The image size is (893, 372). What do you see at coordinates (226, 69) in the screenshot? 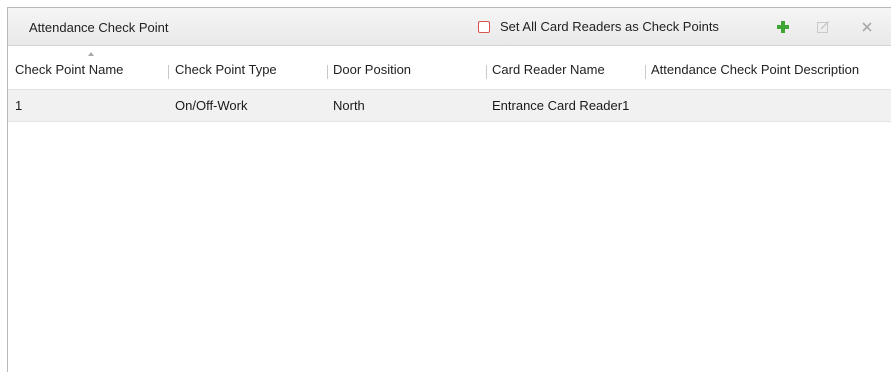
I see `column-header-check-point-type: Check Point Type` at bounding box center [226, 69].